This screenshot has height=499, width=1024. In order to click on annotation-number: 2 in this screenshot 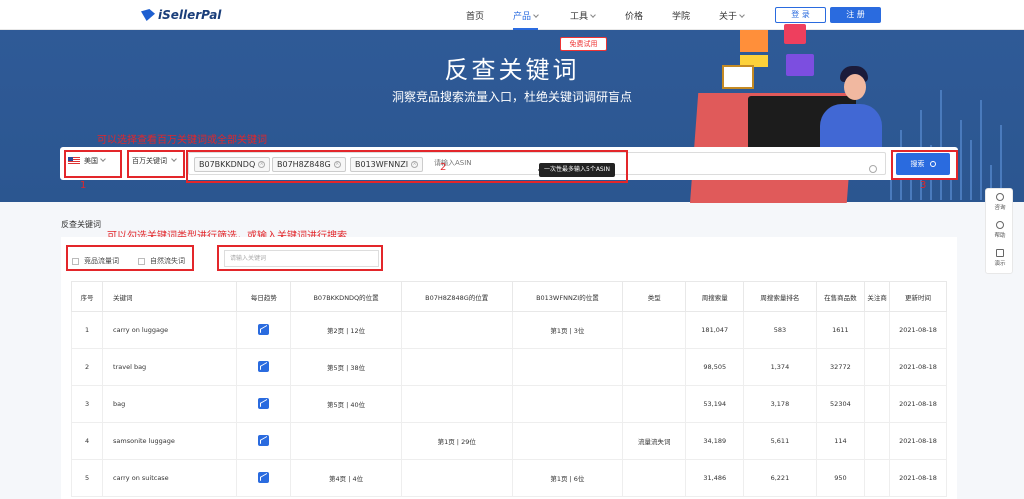, I will do `click(443, 167)`.